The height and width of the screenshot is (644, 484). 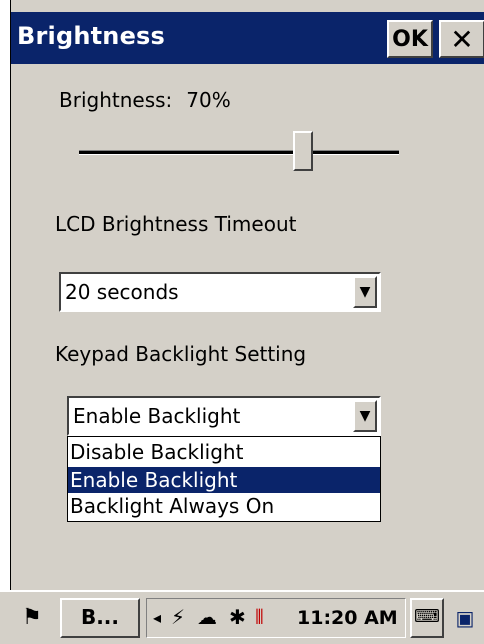 I want to click on brightness-value: 70%, so click(x=208, y=100).